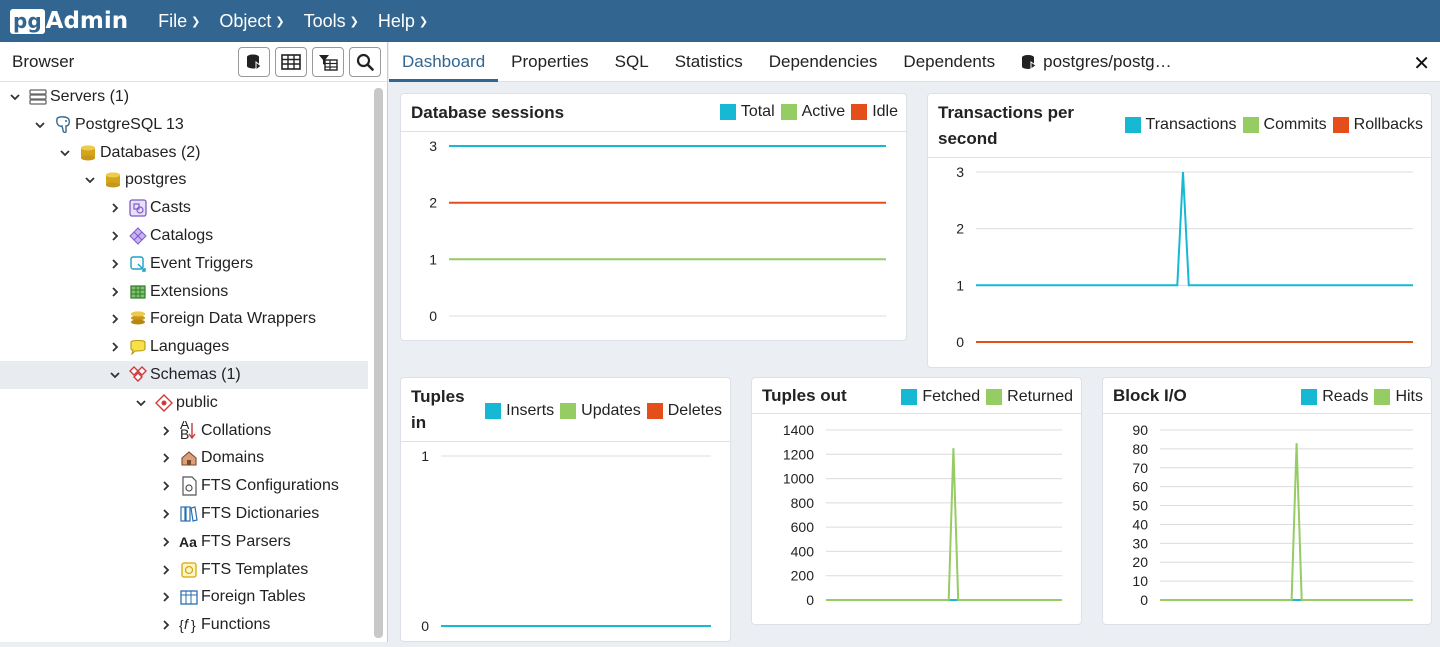 The image size is (1440, 647). Describe the element at coordinates (611, 410) in the screenshot. I see `legend-updates: Updates` at that location.